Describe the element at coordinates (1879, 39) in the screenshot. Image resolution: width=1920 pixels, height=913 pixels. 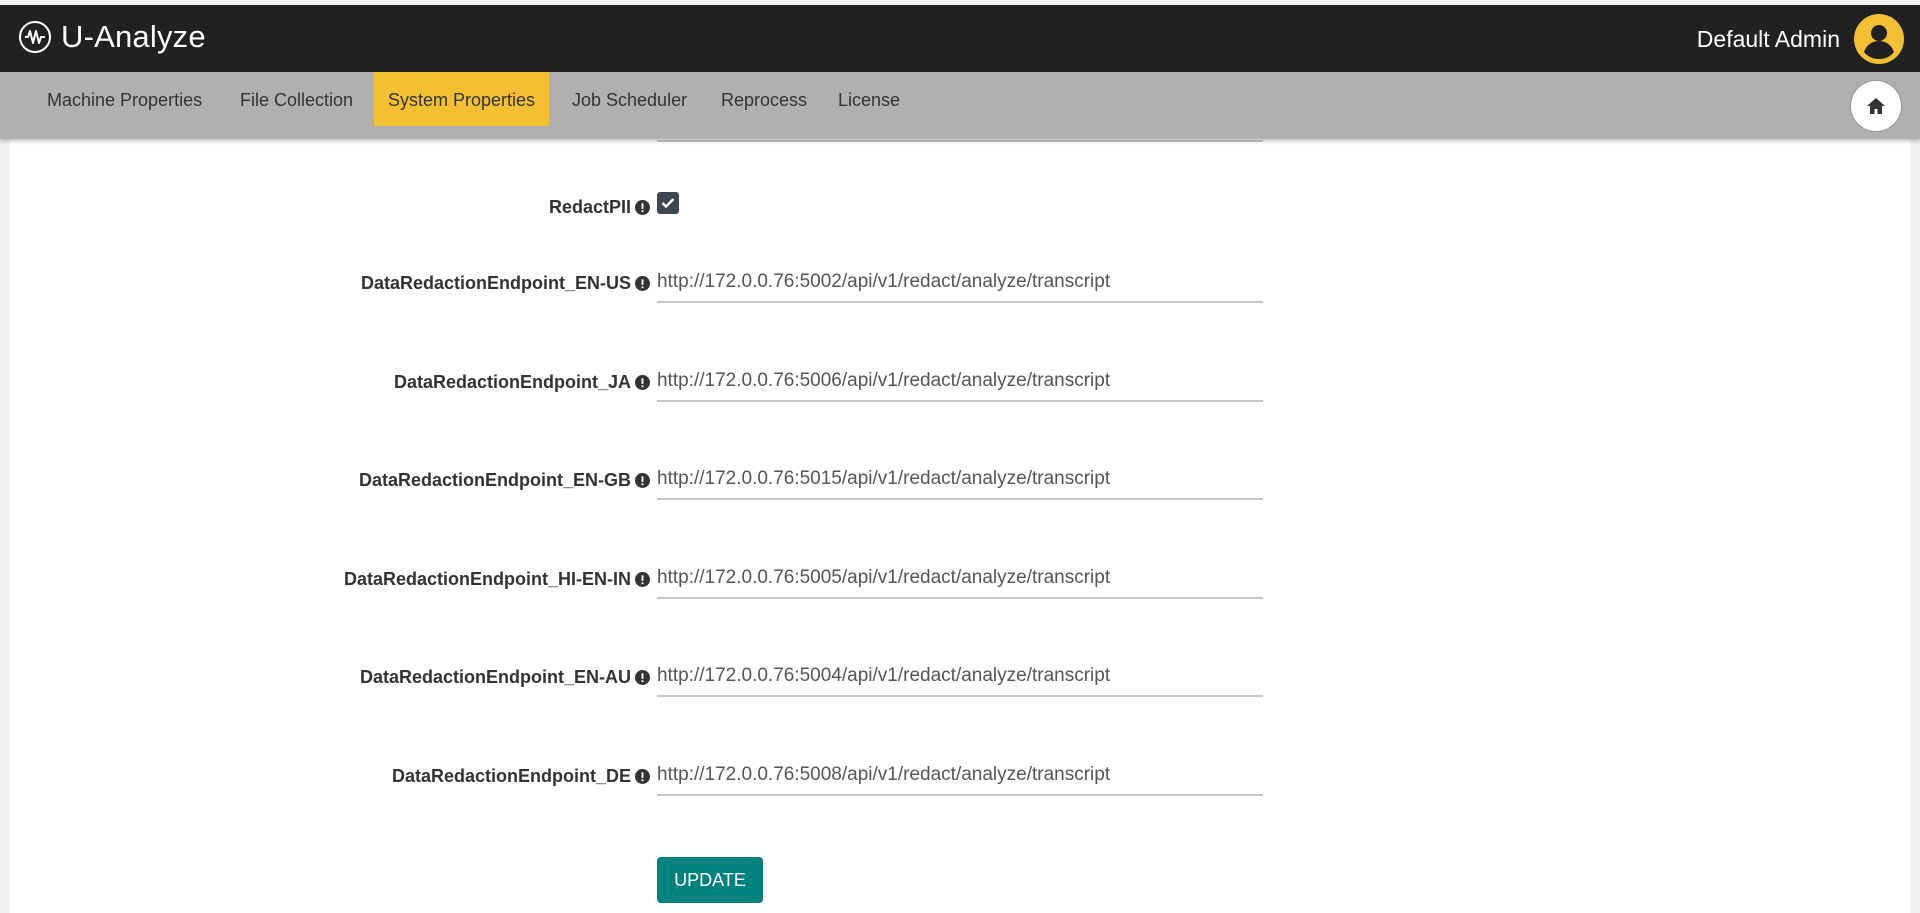
I see `user-avatar-icon` at that location.